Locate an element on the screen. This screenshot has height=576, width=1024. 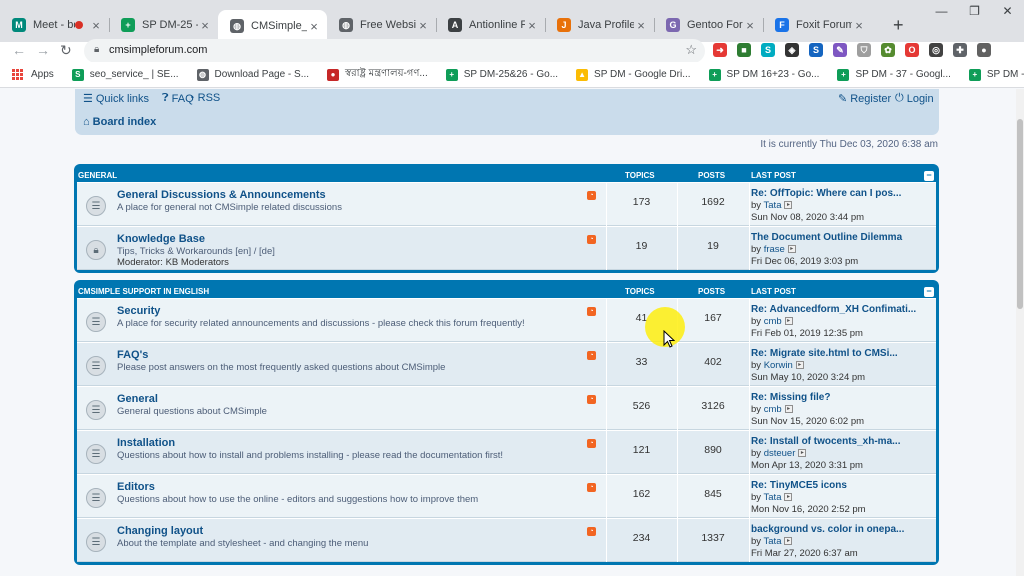
forward-button: → is located at coordinates (43, 50).